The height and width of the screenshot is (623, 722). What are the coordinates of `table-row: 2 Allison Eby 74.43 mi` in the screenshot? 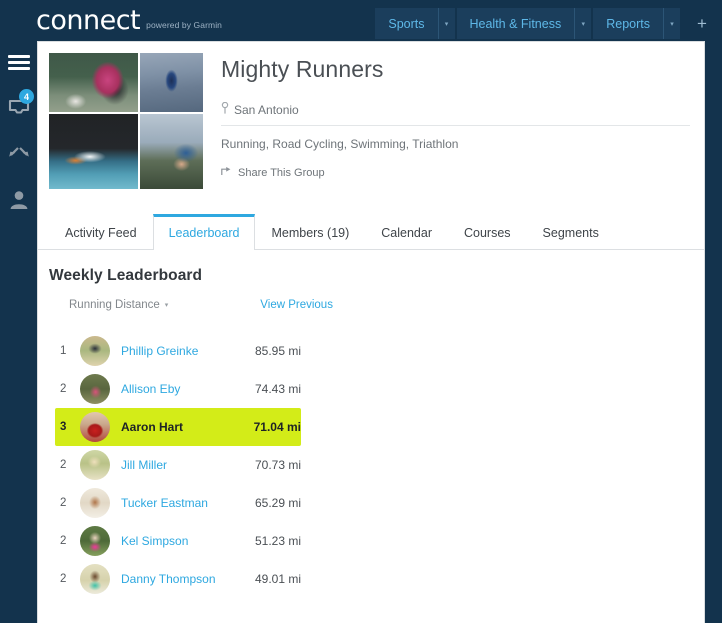 It's located at (178, 389).